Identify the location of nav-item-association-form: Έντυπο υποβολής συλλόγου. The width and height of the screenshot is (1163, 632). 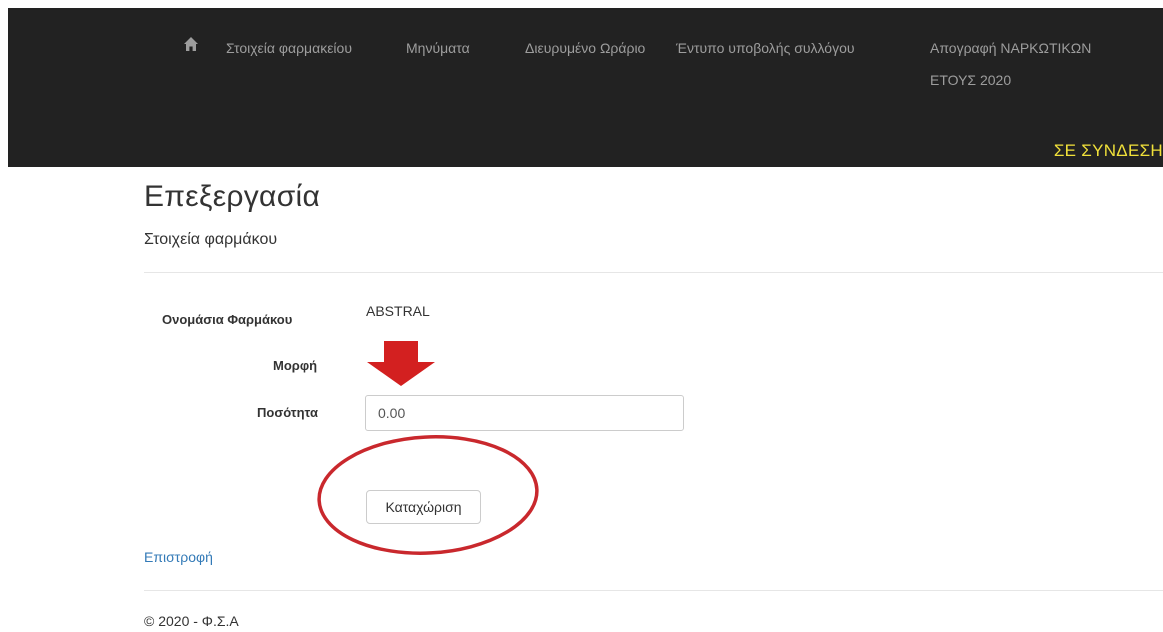
(765, 48).